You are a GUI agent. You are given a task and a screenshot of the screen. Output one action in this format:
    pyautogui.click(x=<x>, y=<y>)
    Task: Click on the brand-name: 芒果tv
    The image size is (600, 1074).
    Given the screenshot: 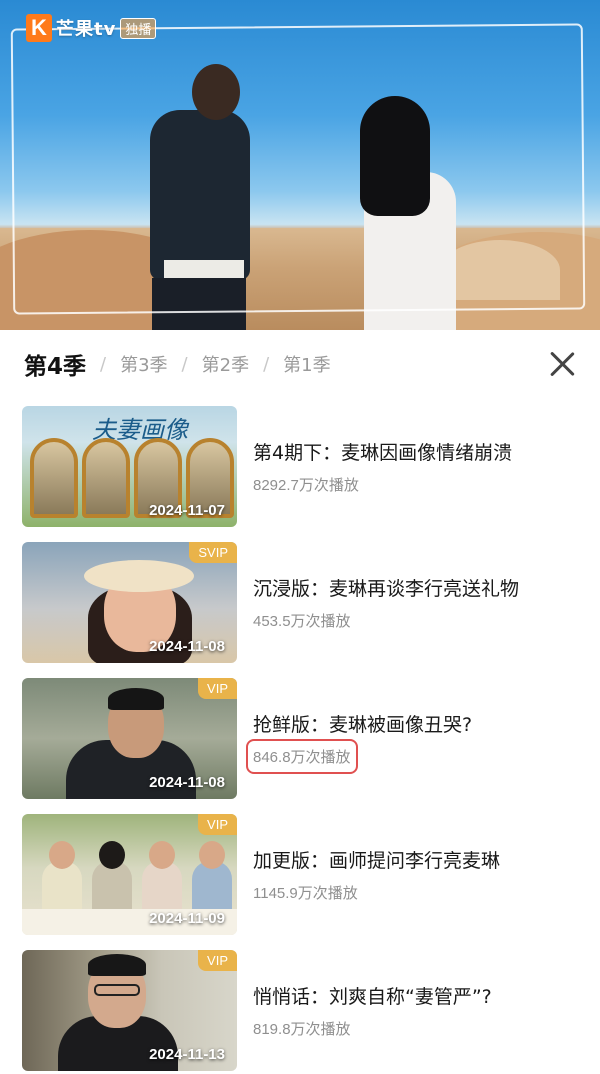 What is the action you would take?
    pyautogui.click(x=86, y=29)
    